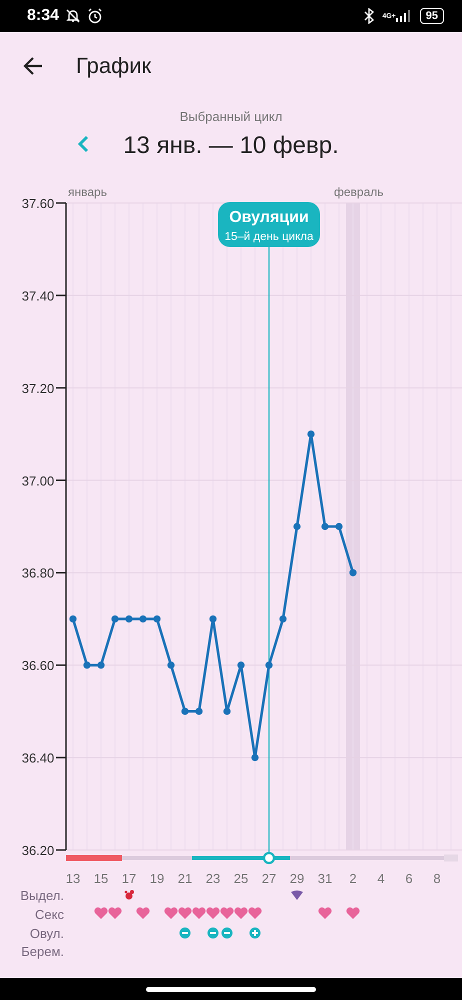 Image resolution: width=462 pixels, height=1000 pixels. Describe the element at coordinates (38, 388) in the screenshot. I see `axis-label: 37.20` at that location.